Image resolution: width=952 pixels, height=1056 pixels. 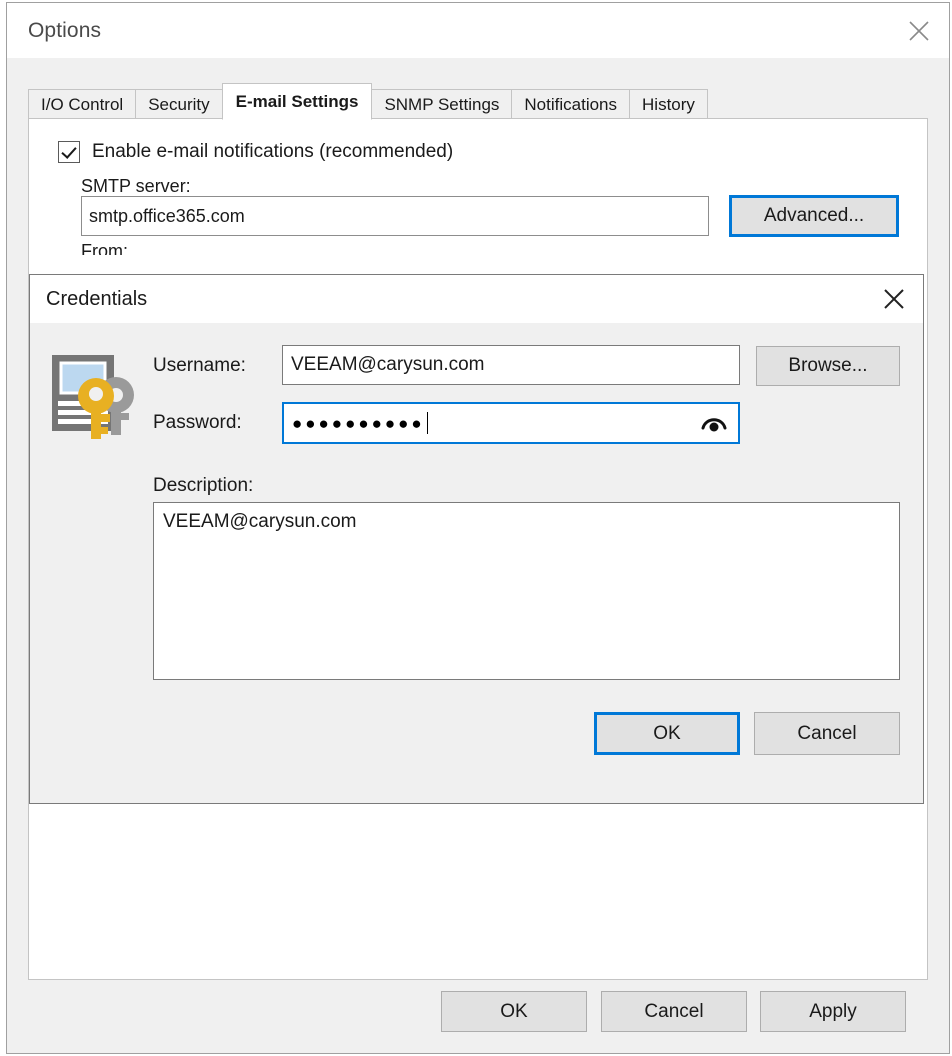 I want to click on tab-label: History, so click(x=668, y=104).